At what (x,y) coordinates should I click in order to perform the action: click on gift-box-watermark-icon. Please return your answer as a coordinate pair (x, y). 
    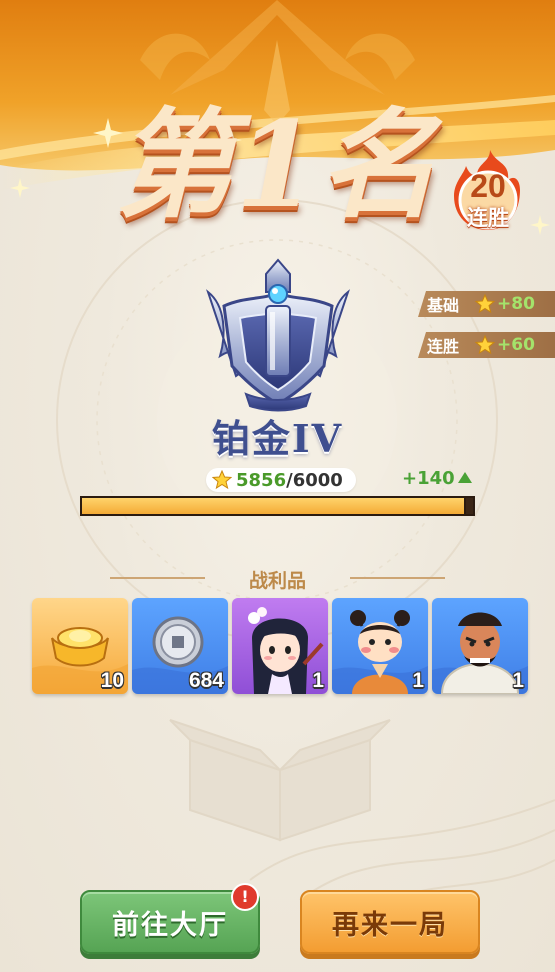
    Looking at the image, I should click on (280, 780).